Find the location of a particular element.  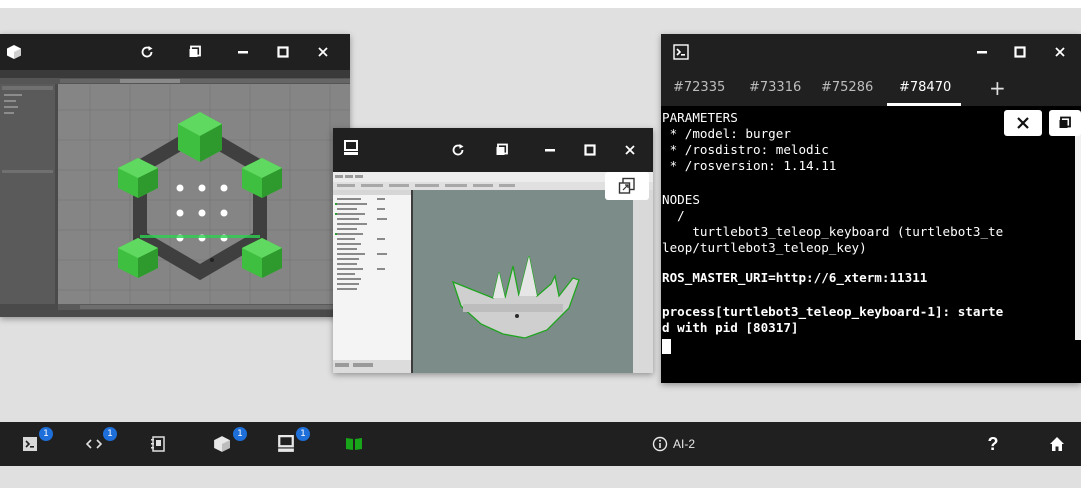

terminal-tab: #72335 is located at coordinates (699, 88).